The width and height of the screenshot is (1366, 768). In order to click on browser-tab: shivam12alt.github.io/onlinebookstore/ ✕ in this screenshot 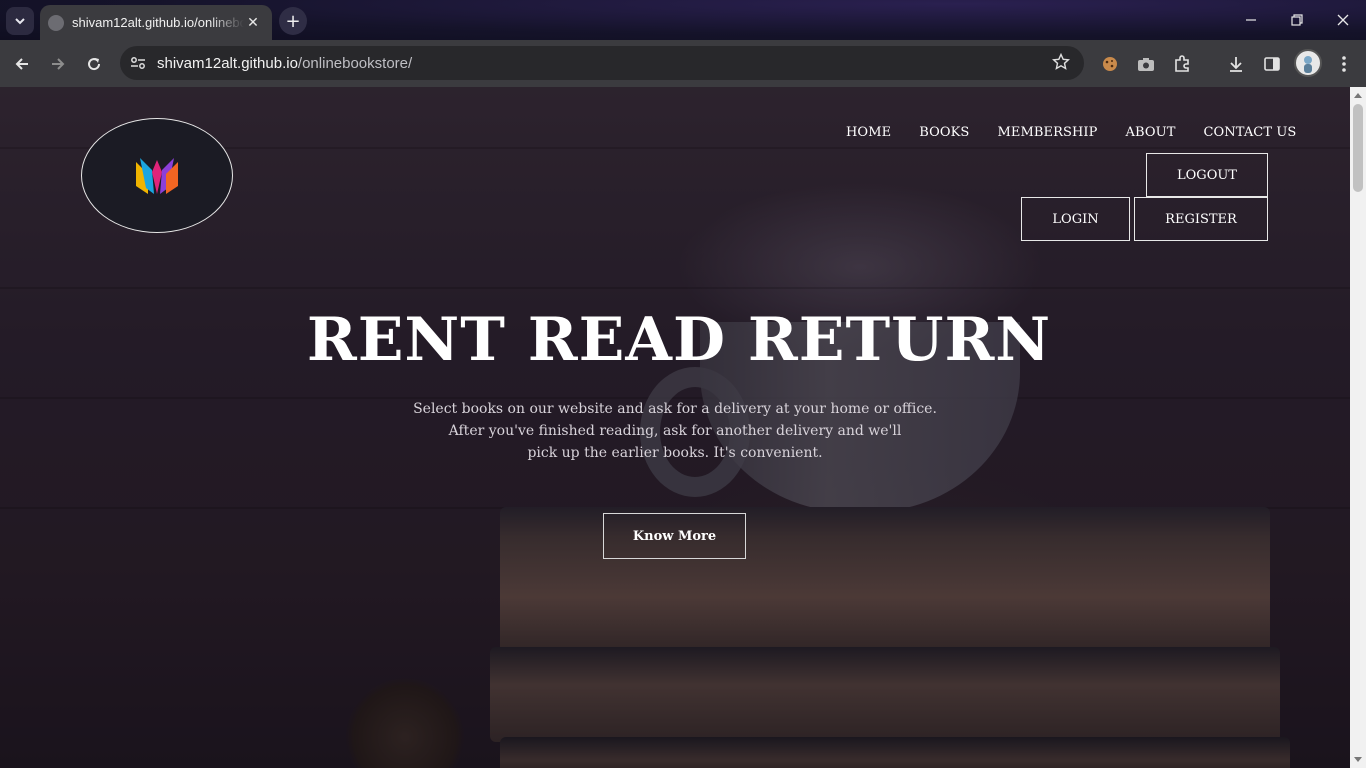, I will do `click(156, 22)`.